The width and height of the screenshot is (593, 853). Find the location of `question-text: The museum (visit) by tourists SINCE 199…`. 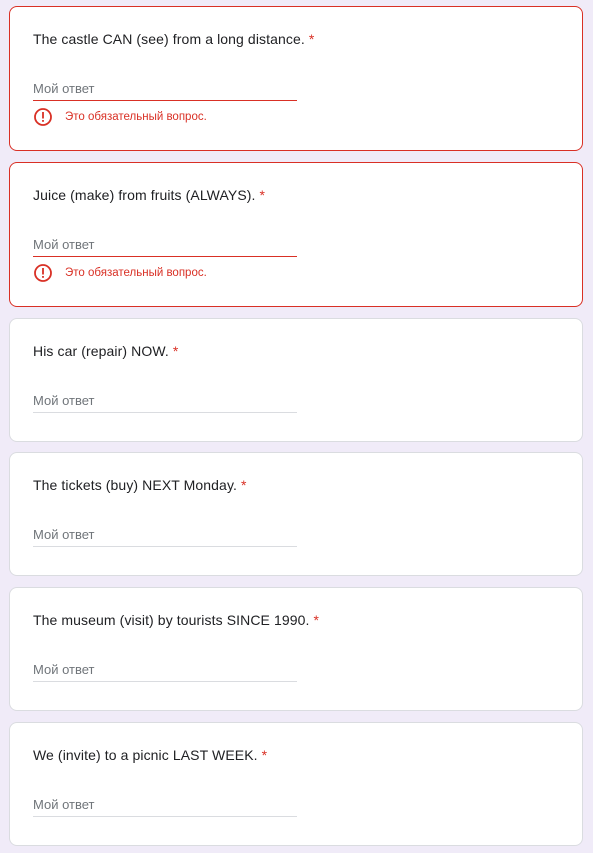

question-text: The museum (visit) by tourists SINCE 199… is located at coordinates (171, 620).